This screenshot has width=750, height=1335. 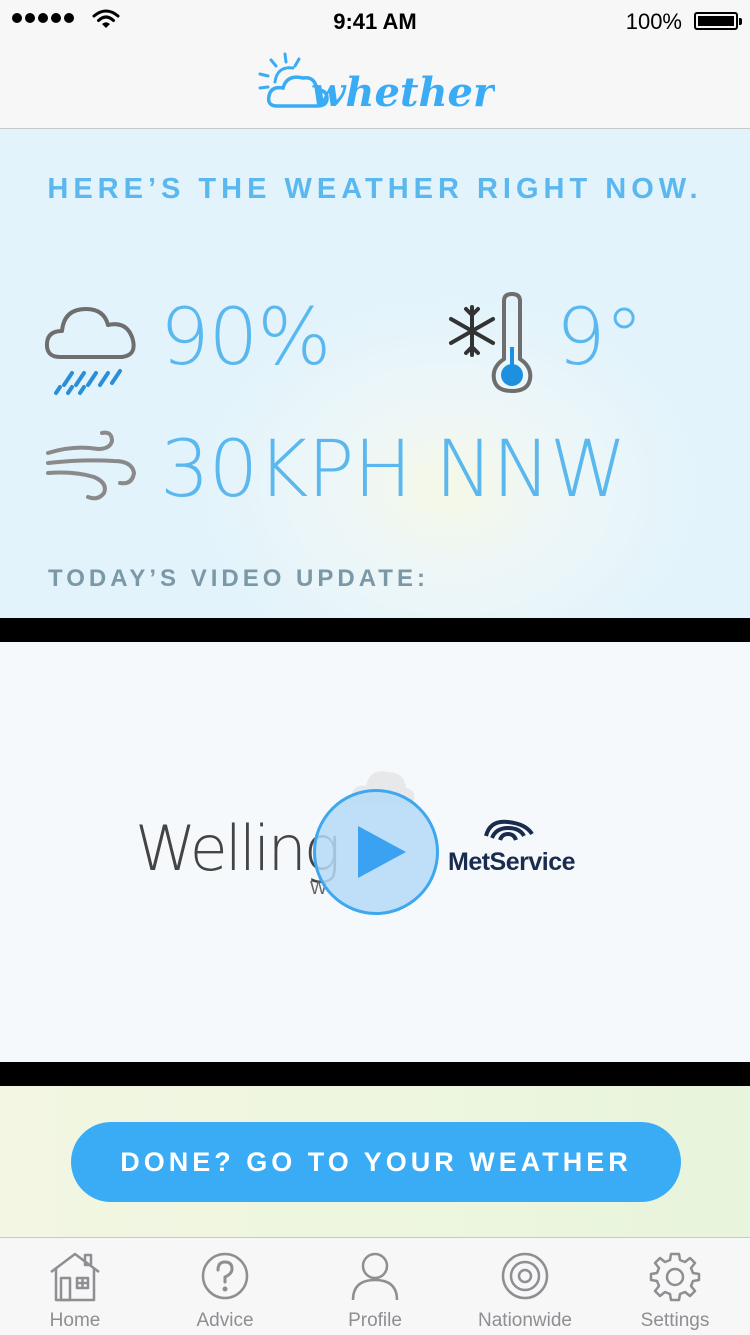 What do you see at coordinates (245, 338) in the screenshot?
I see `rain-chance-value: 90%` at bounding box center [245, 338].